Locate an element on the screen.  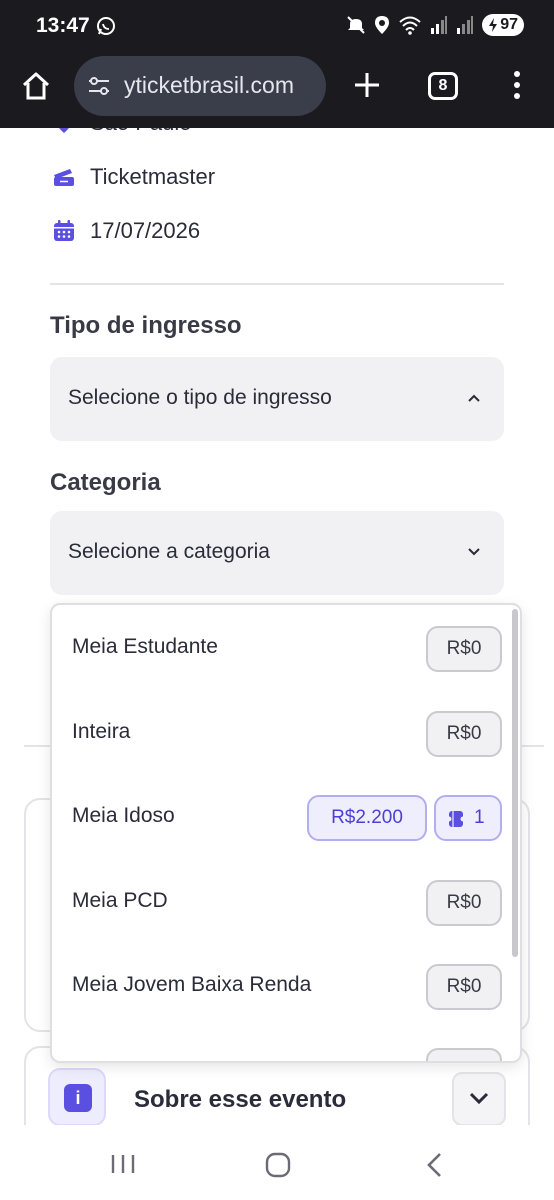
info-icon: i is located at coordinates (77, 1096).